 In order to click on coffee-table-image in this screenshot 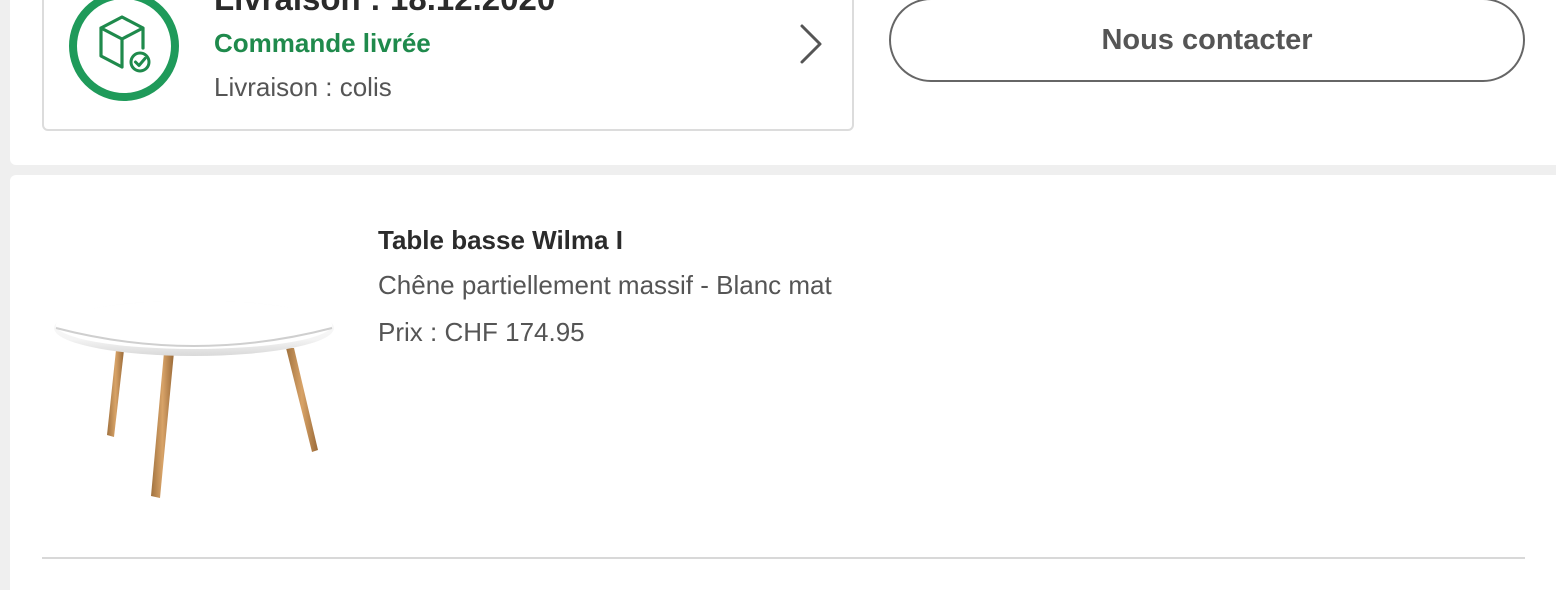, I will do `click(195, 400)`.